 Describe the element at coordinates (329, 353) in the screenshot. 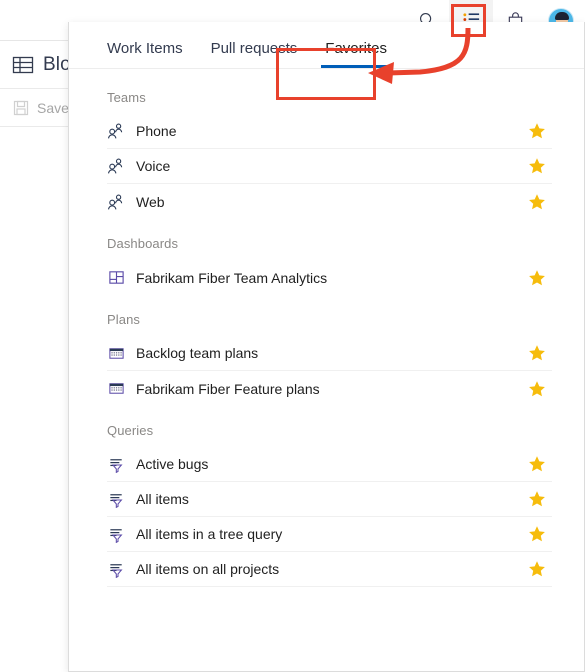

I see `list-item: Backlog team plans` at that location.